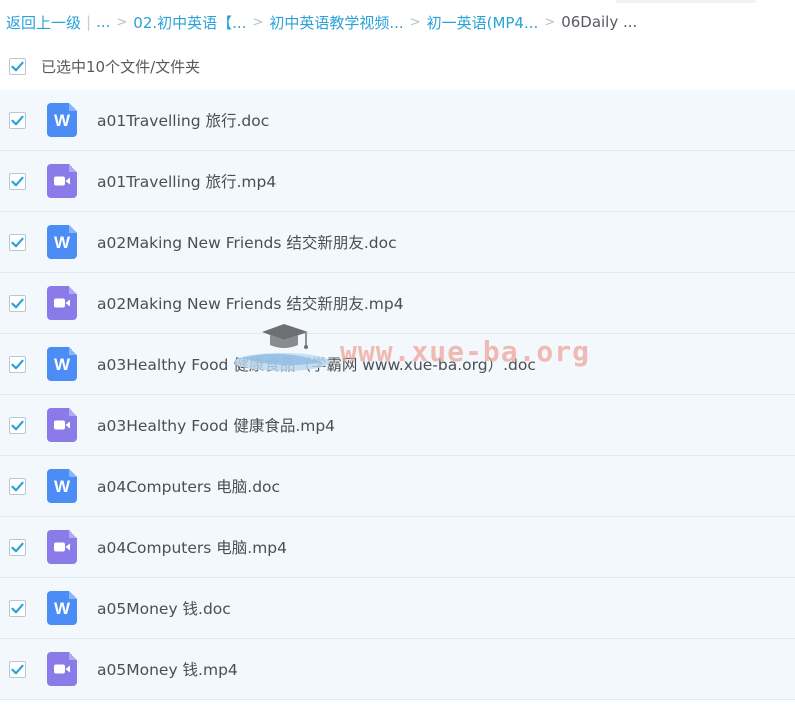  Describe the element at coordinates (397, 608) in the screenshot. I see `file-row: Wa05Money 钱.doc` at that location.